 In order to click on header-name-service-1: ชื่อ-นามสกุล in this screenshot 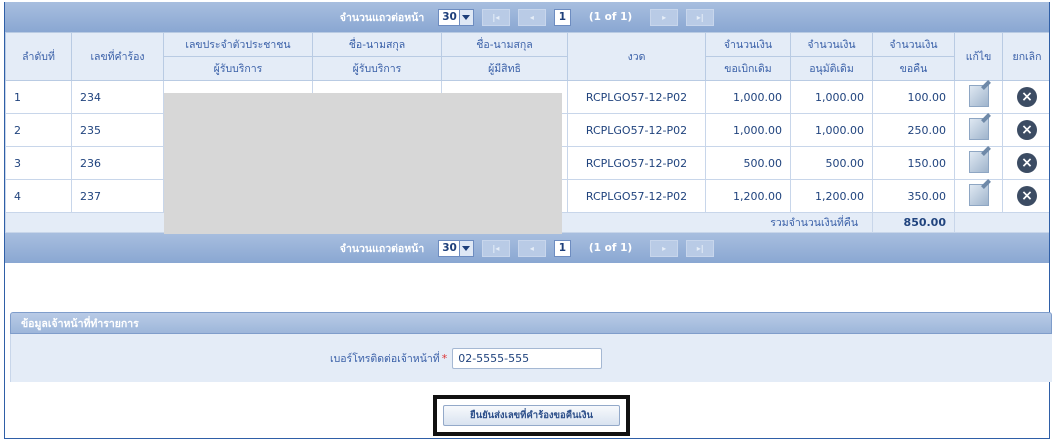, I will do `click(377, 44)`.